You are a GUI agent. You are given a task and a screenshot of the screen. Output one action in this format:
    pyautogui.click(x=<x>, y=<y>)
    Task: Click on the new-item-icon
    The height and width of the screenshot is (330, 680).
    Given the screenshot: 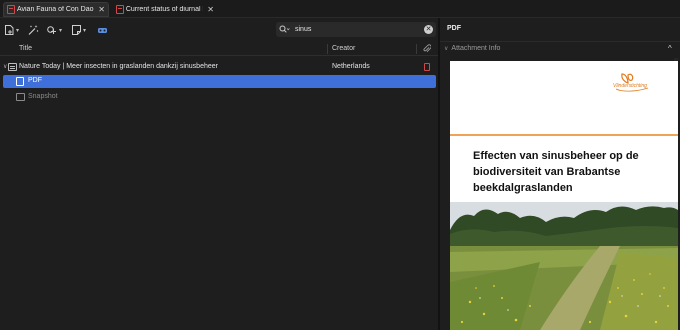 What is the action you would take?
    pyautogui.click(x=9, y=30)
    